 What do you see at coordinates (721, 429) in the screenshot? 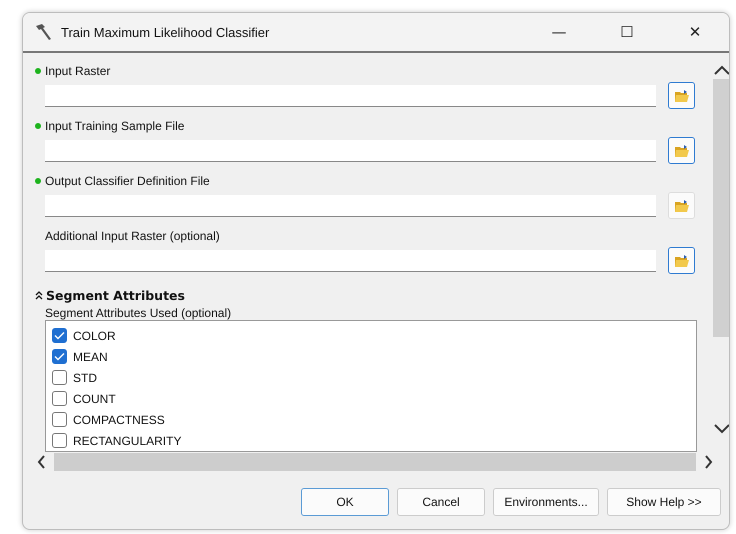
I see `scroll-down-icon` at bounding box center [721, 429].